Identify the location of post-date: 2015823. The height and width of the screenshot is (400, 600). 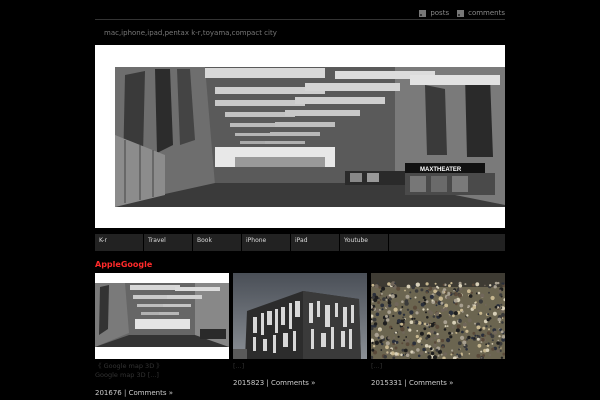
(249, 383).